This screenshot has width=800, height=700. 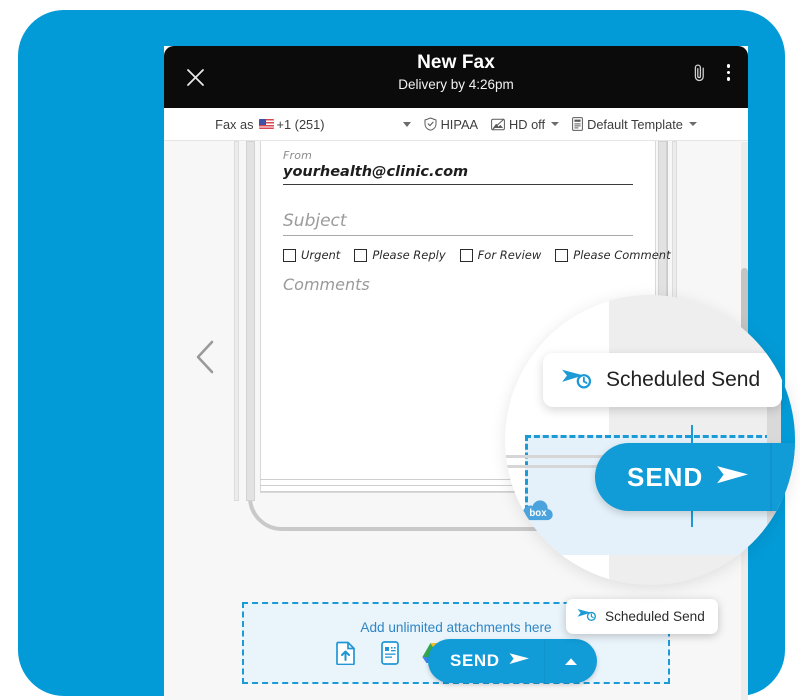 I want to click on magnified-send-primary: SEND, so click(x=682, y=477).